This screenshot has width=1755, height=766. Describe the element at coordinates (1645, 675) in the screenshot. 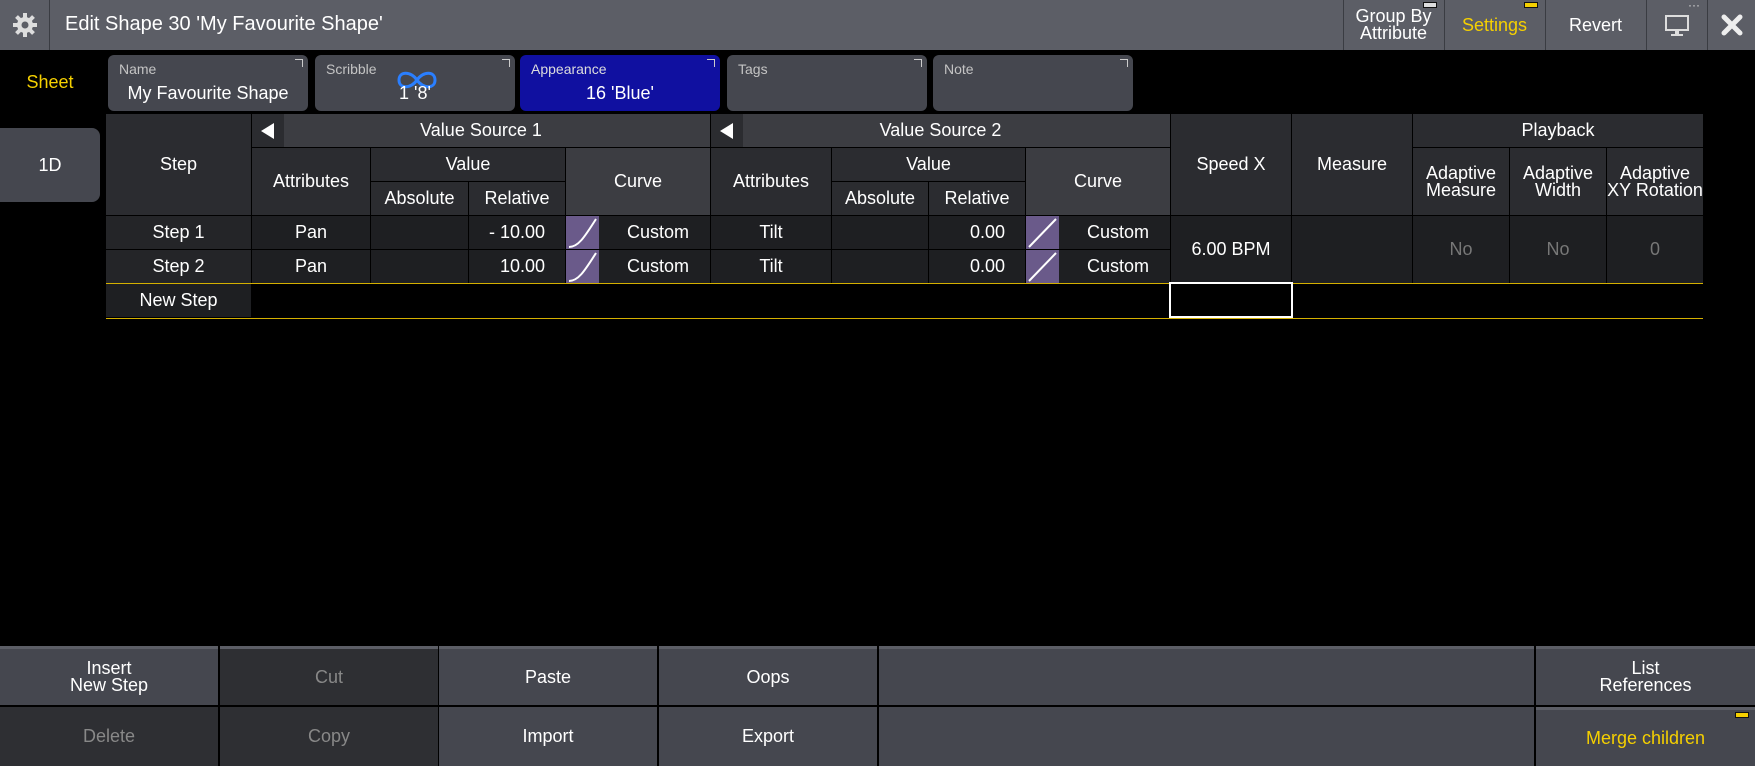

I see `list-references-button: List References` at that location.